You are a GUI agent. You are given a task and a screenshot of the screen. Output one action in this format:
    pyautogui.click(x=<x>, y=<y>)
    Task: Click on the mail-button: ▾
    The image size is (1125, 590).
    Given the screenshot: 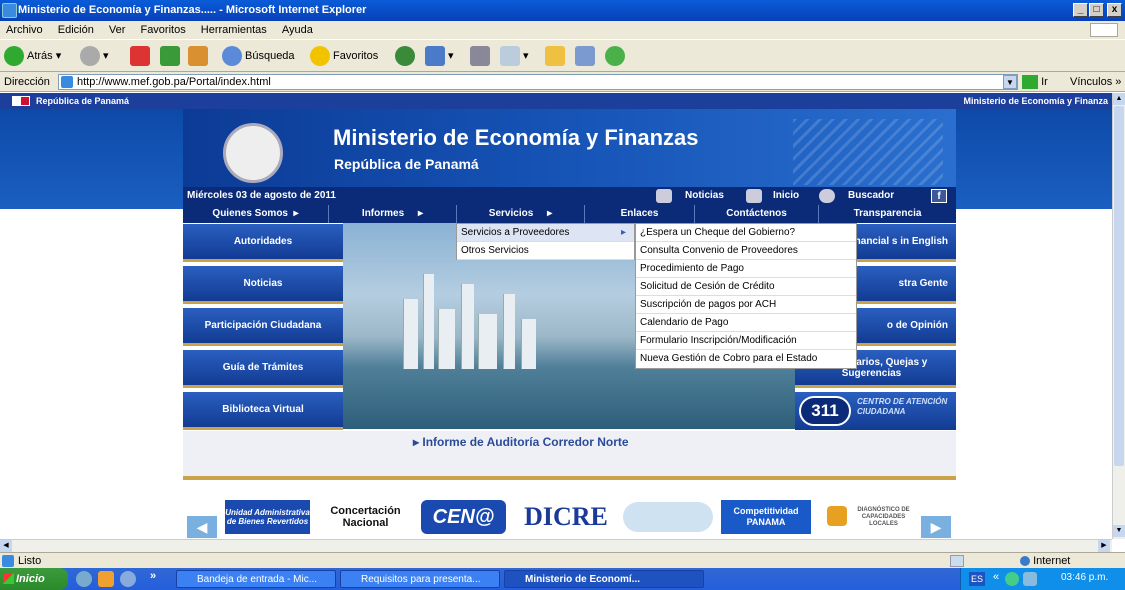 What is the action you would take?
    pyautogui.click(x=439, y=56)
    